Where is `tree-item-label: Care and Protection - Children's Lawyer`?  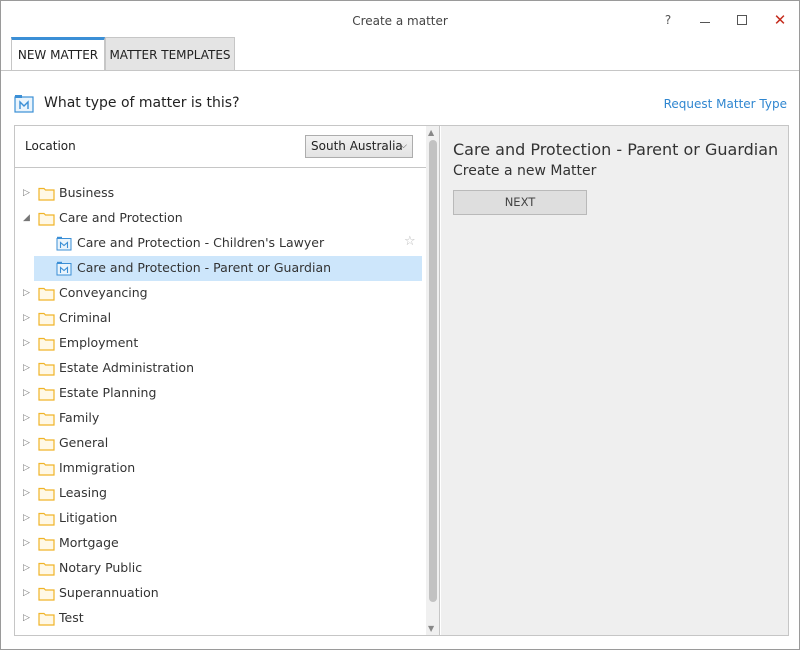
tree-item-label: Care and Protection - Children's Lawyer is located at coordinates (201, 242).